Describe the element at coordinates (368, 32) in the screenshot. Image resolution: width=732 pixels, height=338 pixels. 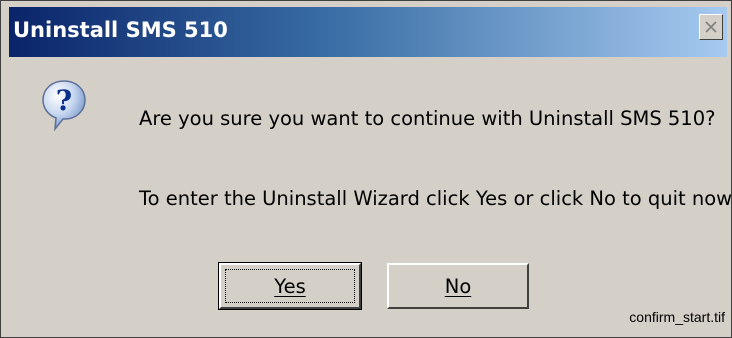
I see `title-bar: Uninstall SMS 510` at that location.